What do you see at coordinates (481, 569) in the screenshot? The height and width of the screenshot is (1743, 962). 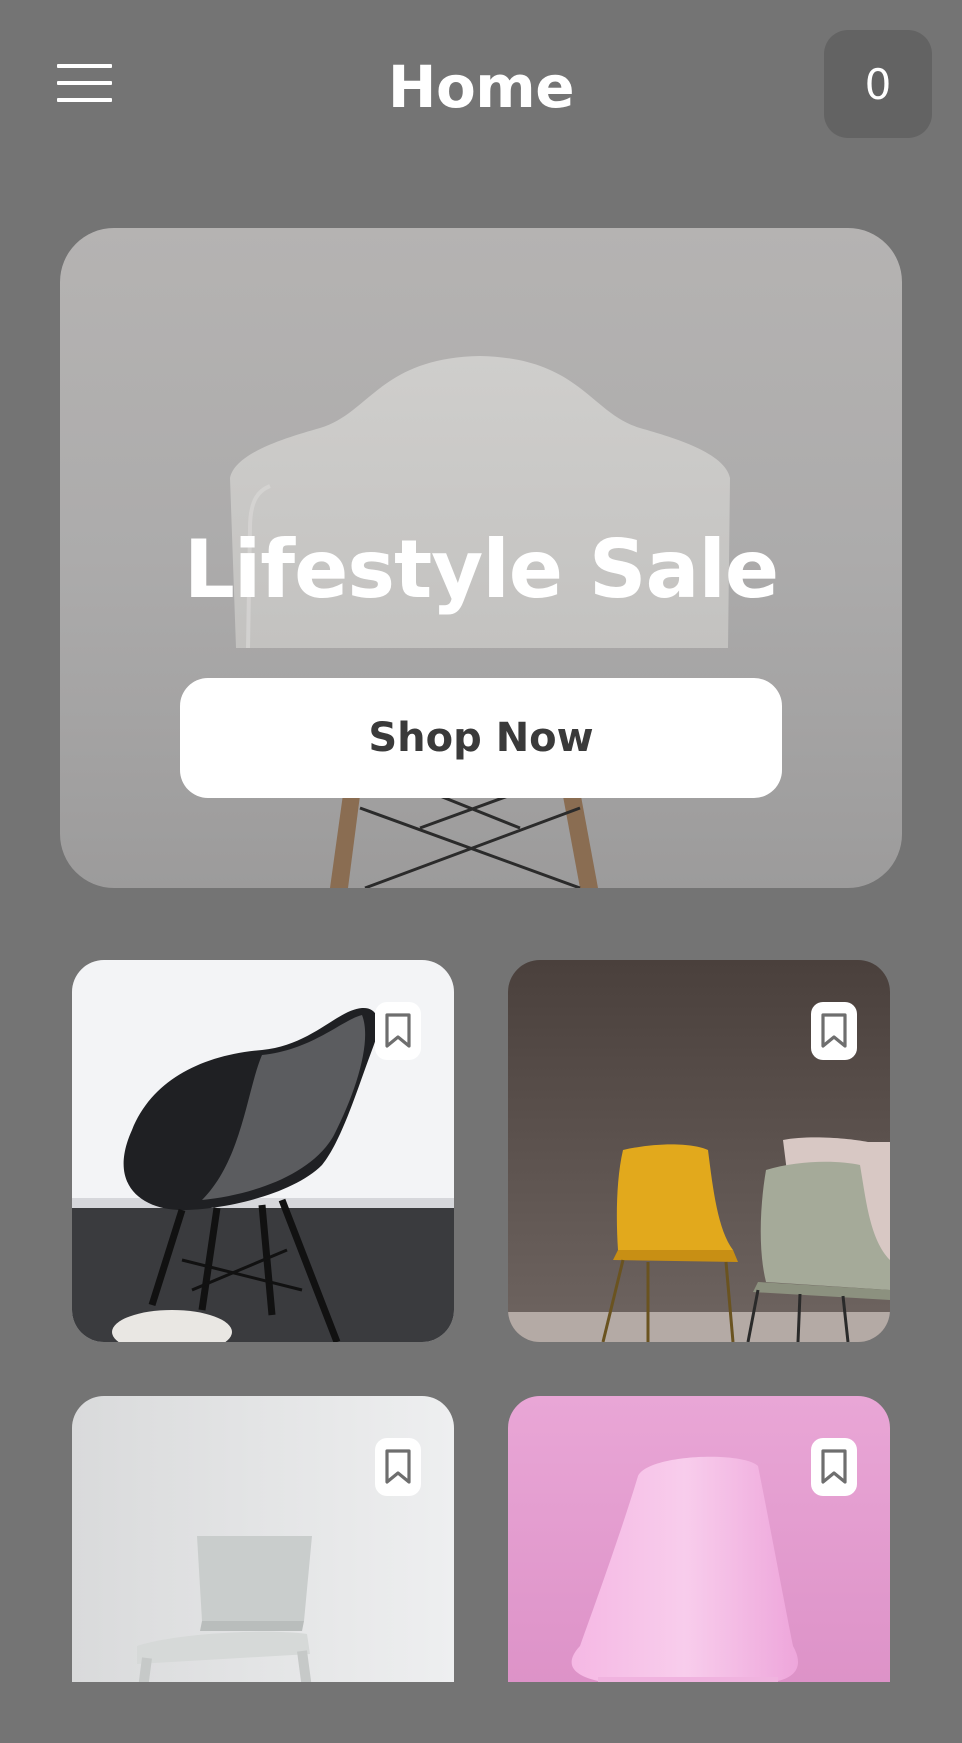 I see `hero-title: Lifestyle Sale` at bounding box center [481, 569].